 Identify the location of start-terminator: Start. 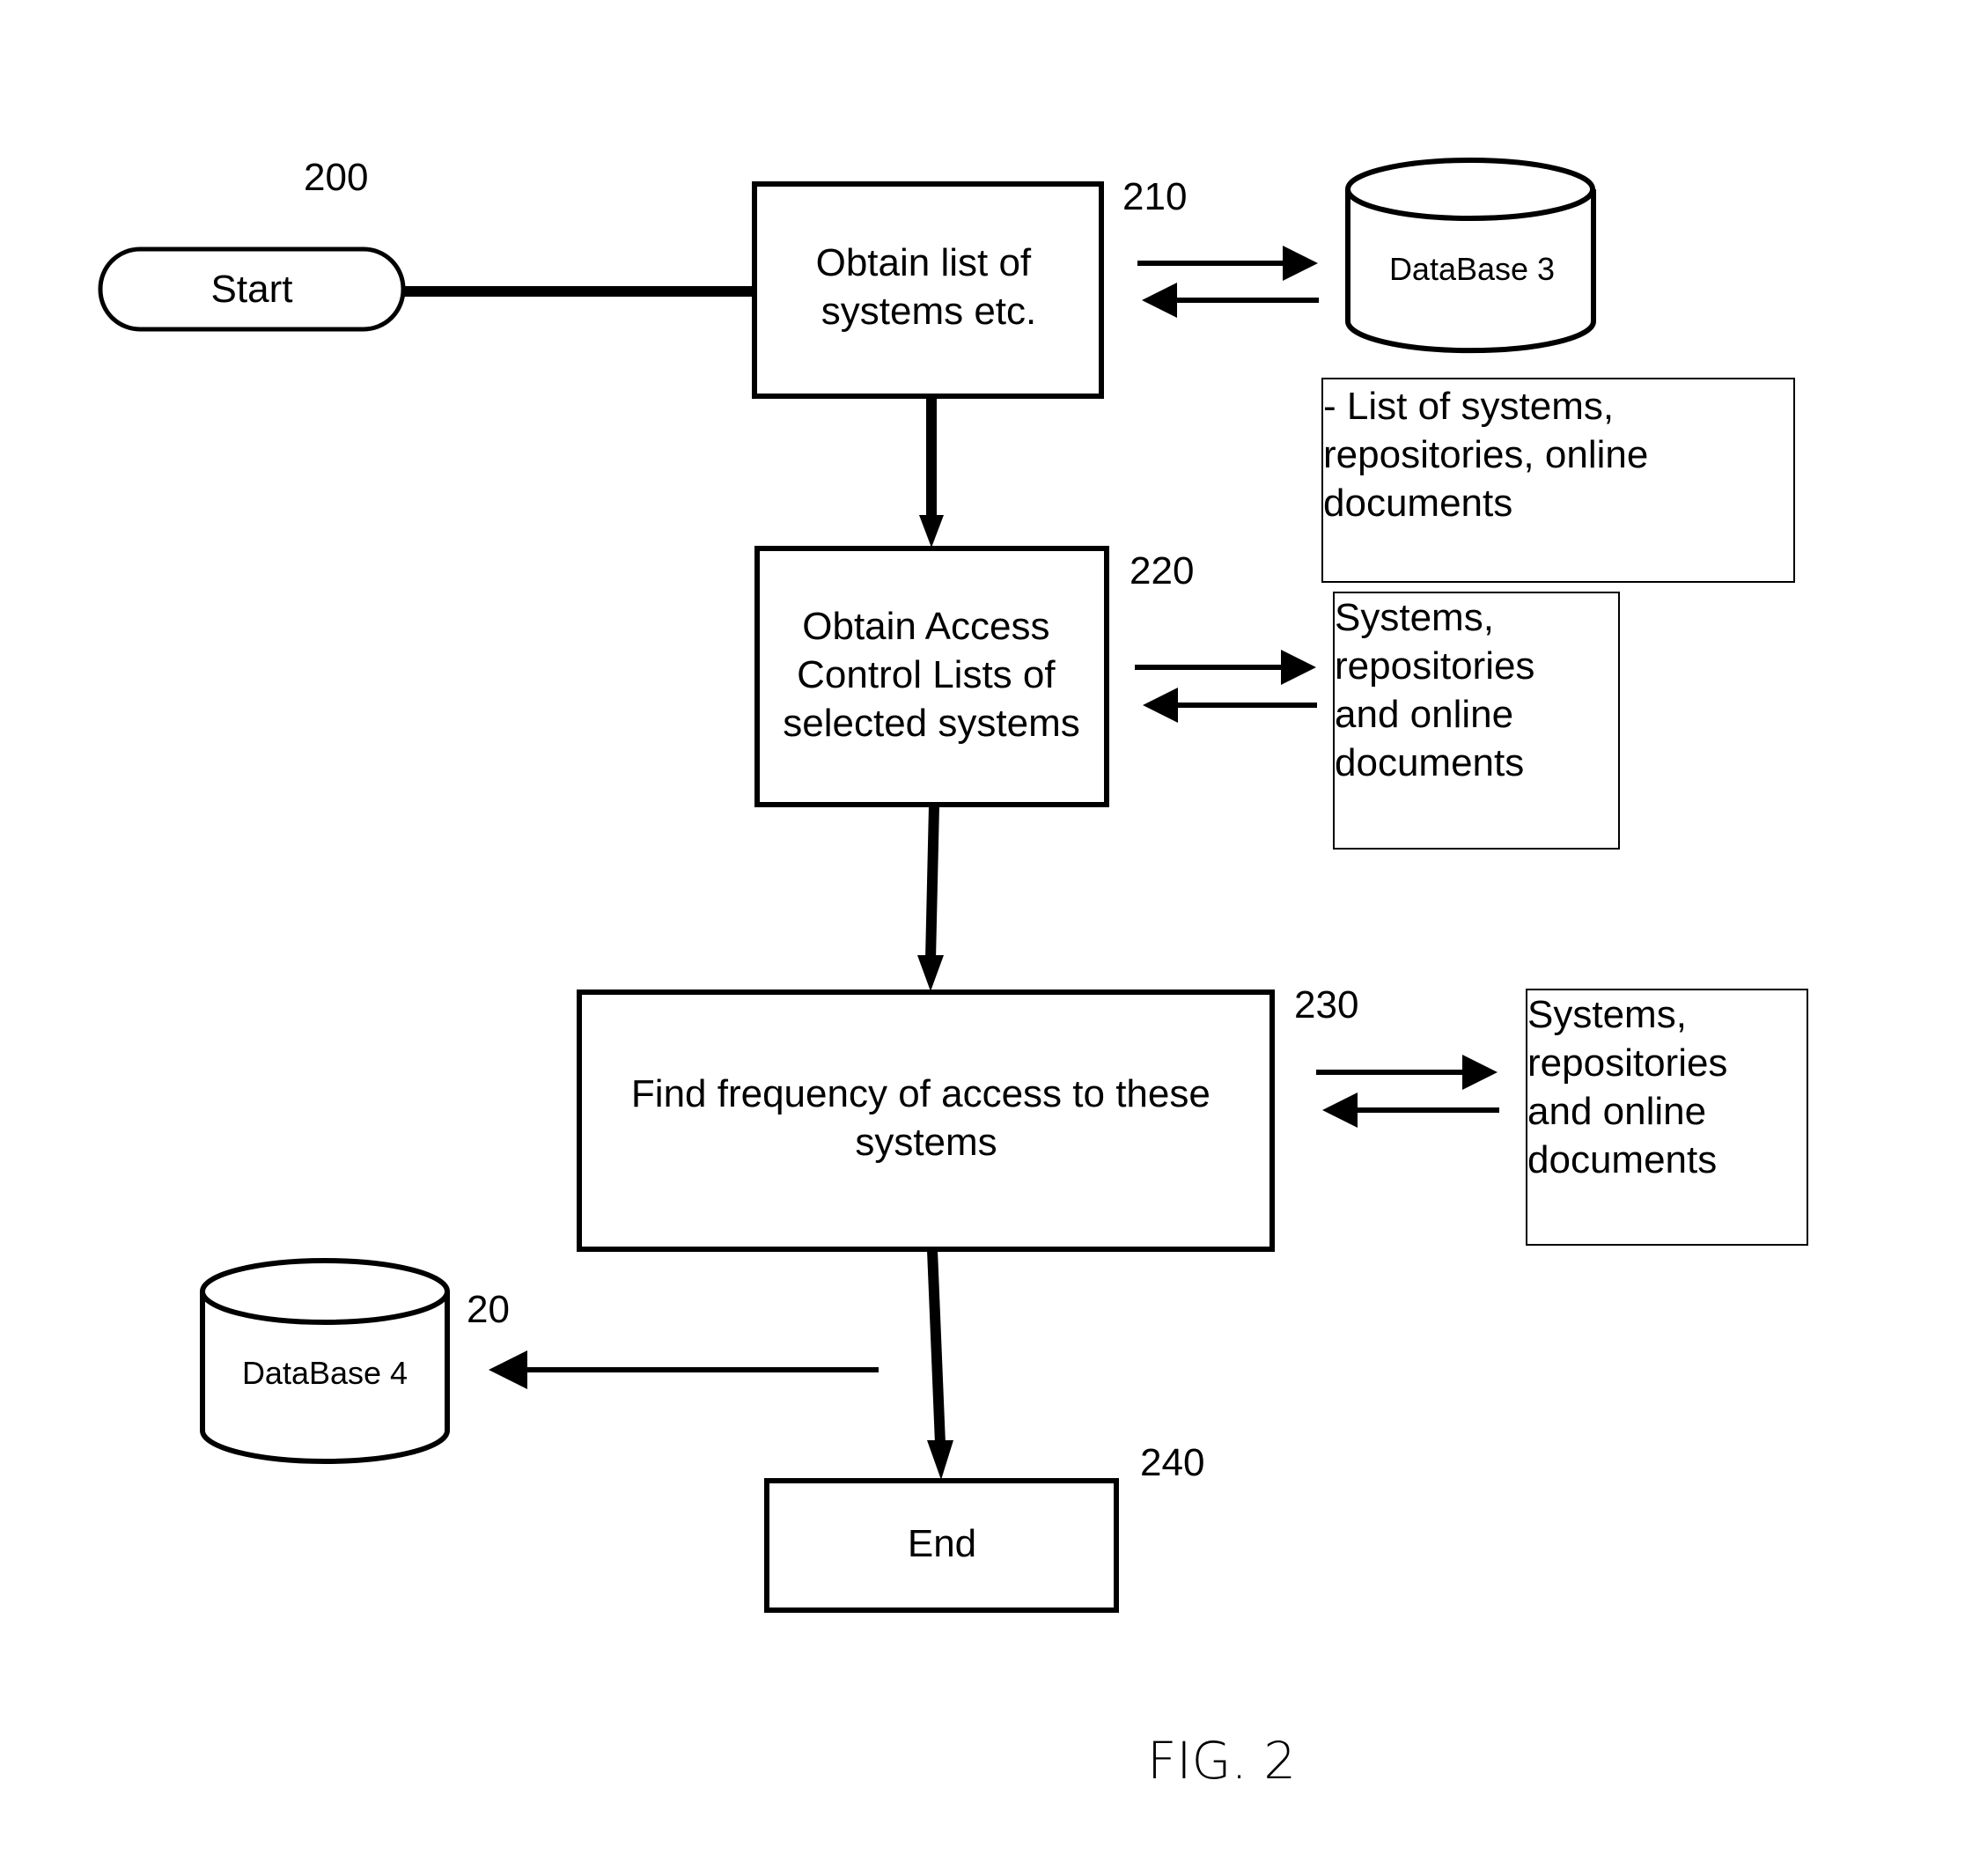
(252, 289).